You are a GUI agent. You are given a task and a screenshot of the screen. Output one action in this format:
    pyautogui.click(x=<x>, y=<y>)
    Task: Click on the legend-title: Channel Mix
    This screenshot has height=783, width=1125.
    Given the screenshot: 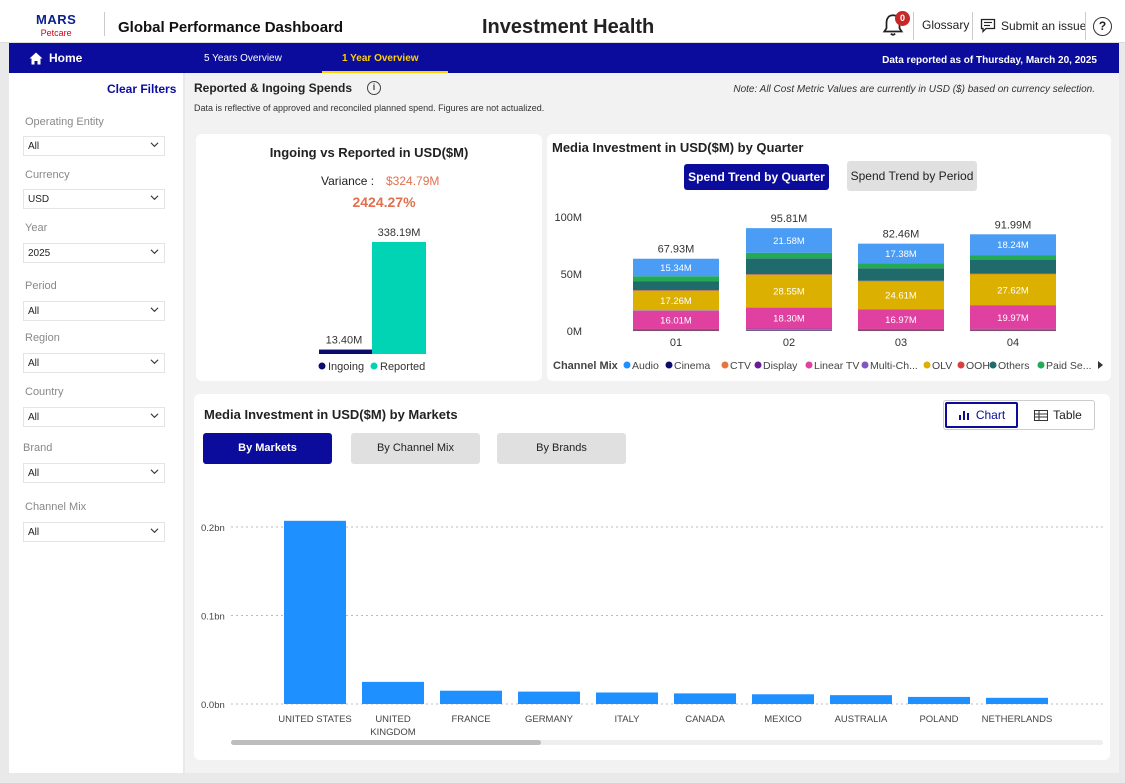 What is the action you would take?
    pyautogui.click(x=586, y=366)
    